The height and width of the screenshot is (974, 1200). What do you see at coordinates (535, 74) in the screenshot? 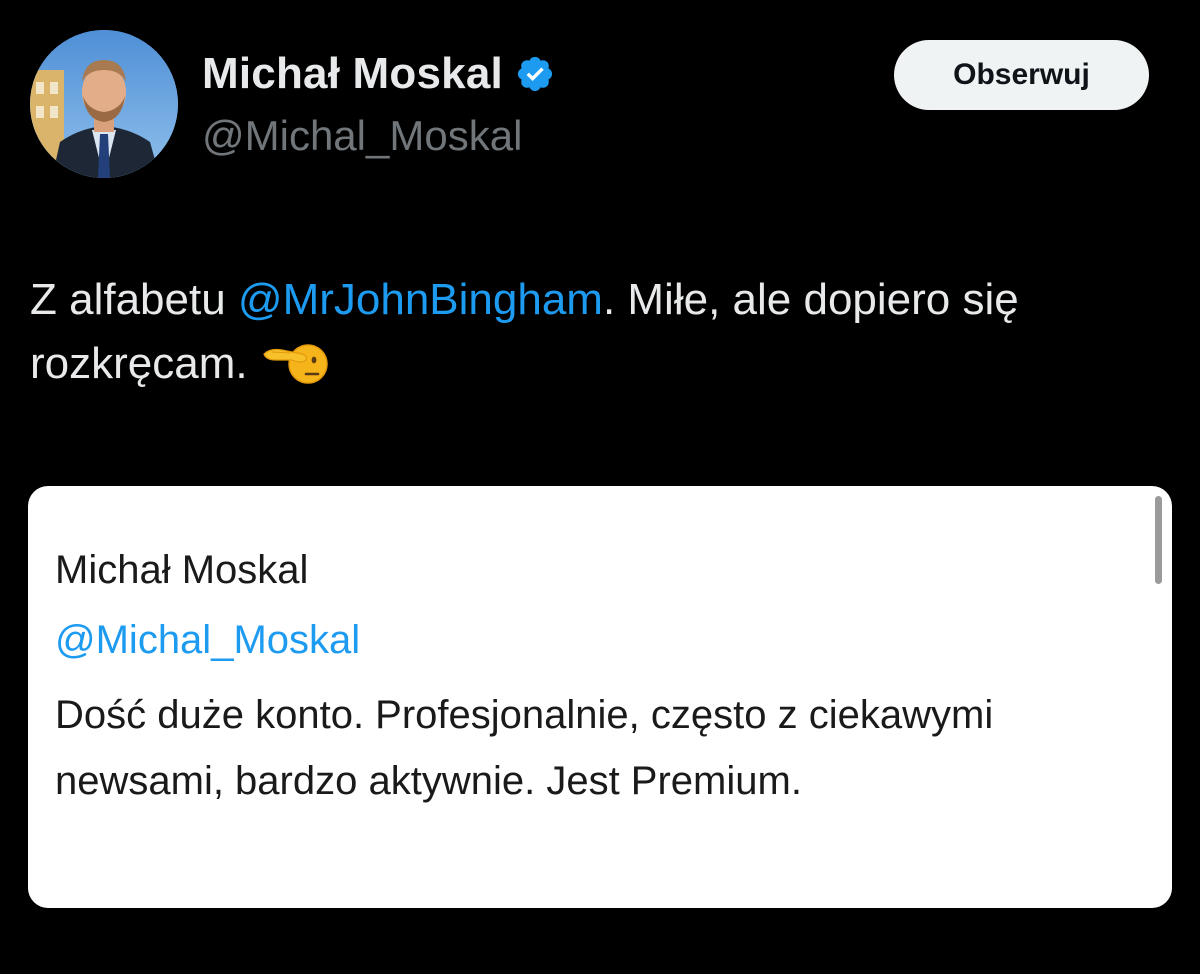
I see `verified-badge-icon` at bounding box center [535, 74].